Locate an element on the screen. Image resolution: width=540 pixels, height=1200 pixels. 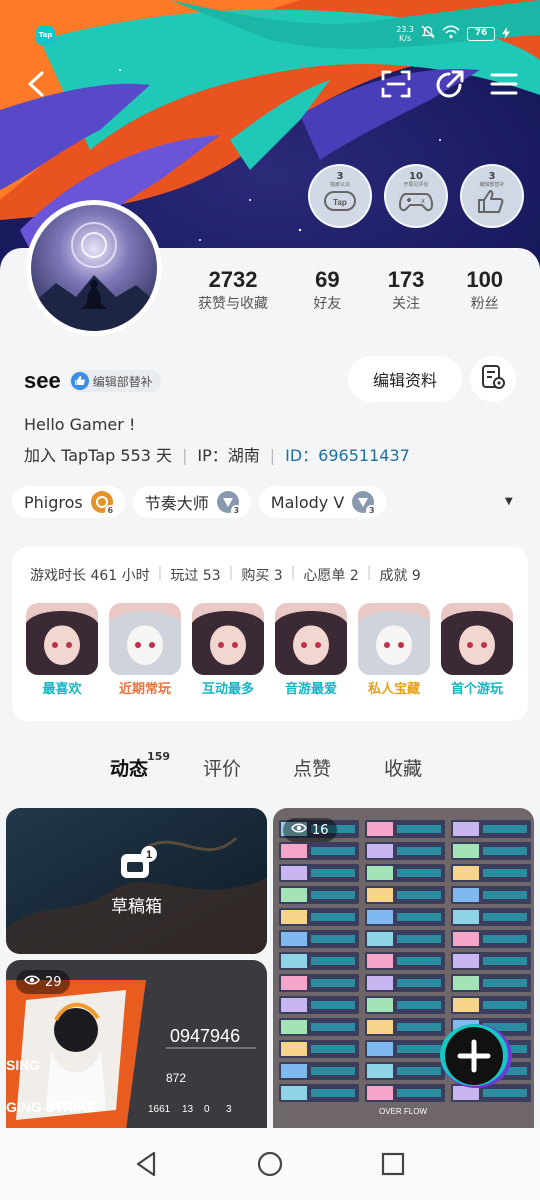
profile-meta: 加入 TapTap 553 天 | IP：湖南 | ID：696511437 is located at coordinates (217, 456).